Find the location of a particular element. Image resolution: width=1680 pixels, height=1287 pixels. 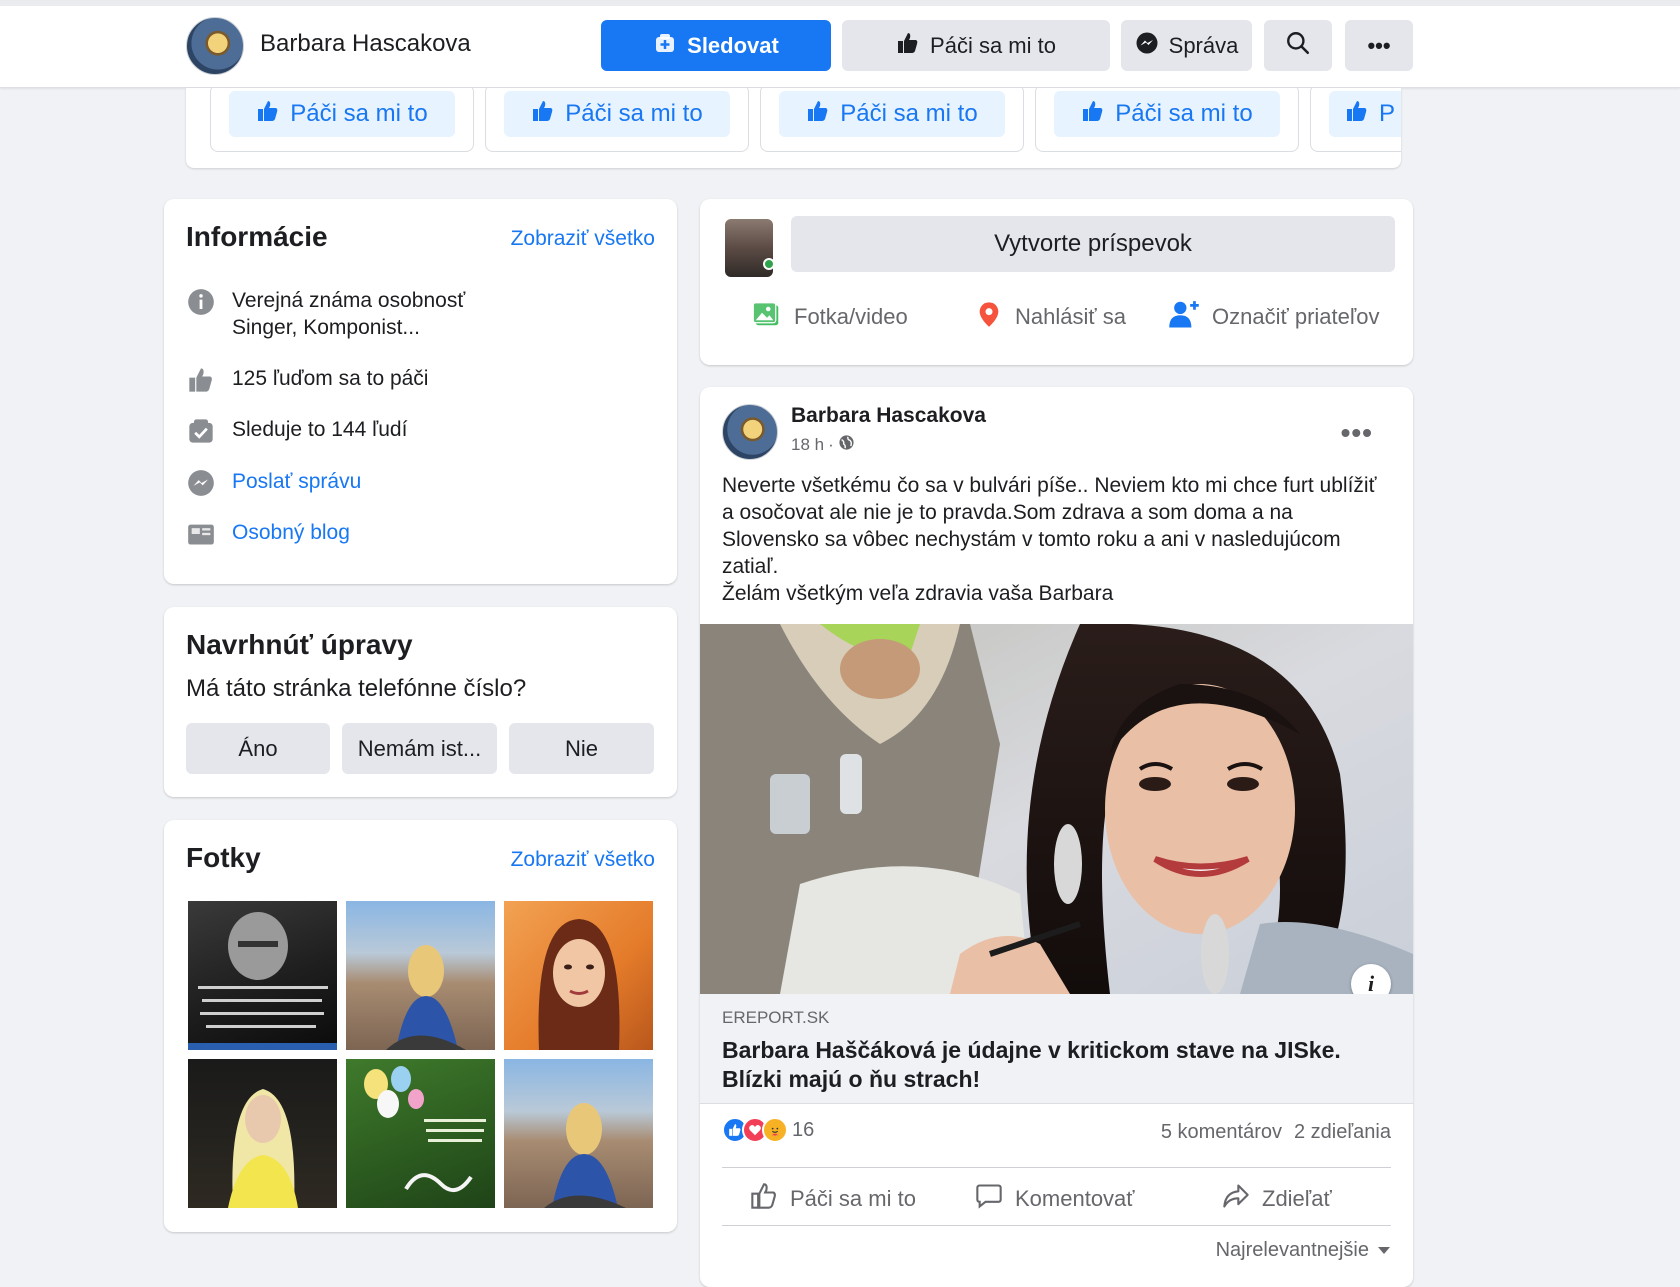

post-author-avatar is located at coordinates (750, 432).